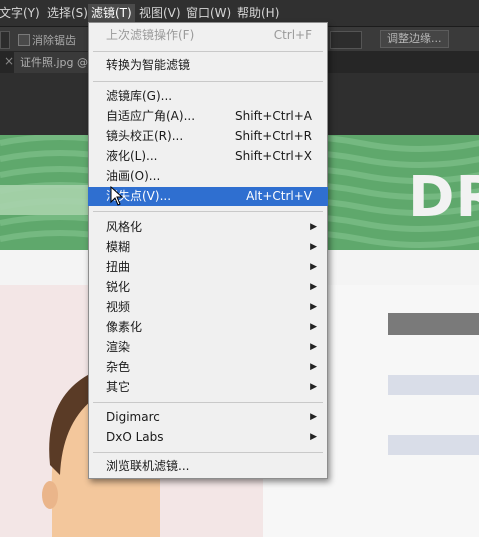 Image resolution: width=479 pixels, height=537 pixels. Describe the element at coordinates (50, 200) in the screenshot. I see `banner-light-band` at that location.